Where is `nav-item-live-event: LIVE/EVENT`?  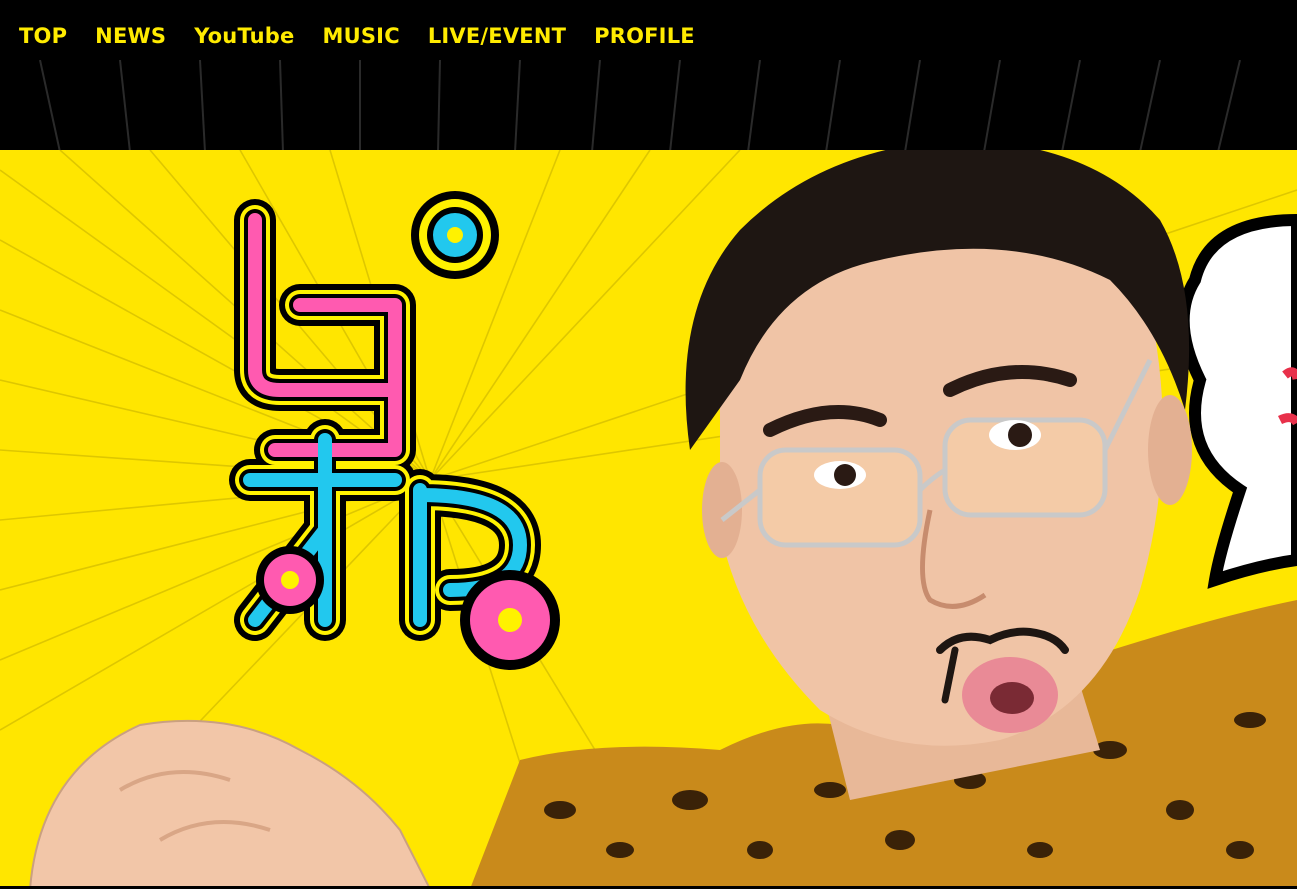 nav-item-live-event: LIVE/EVENT is located at coordinates (497, 36).